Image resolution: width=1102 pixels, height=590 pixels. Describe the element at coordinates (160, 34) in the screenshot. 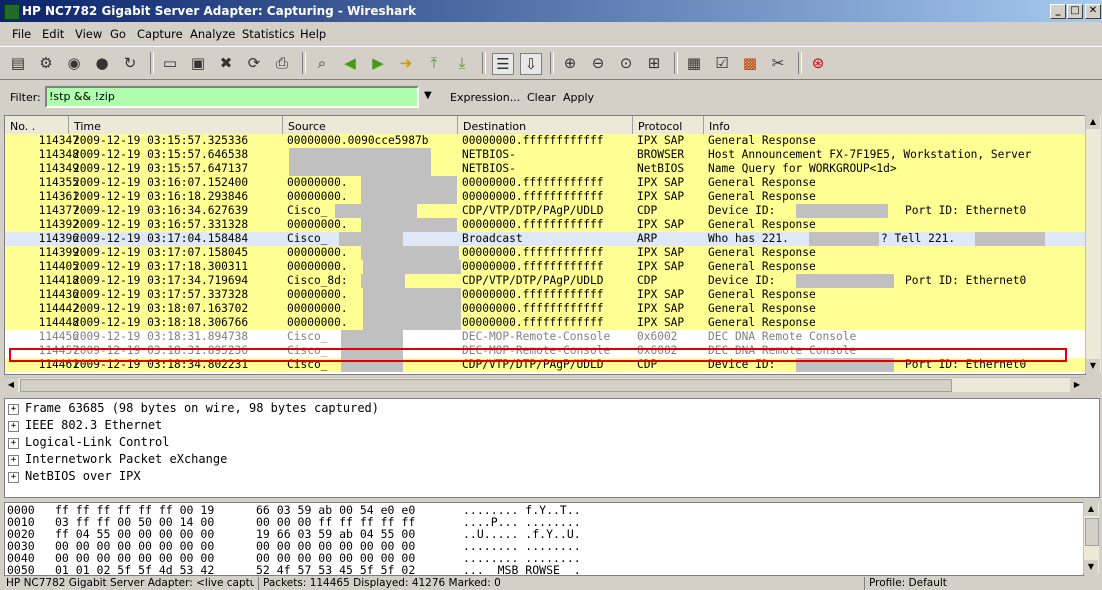

I see `menu-capture: Capture` at that location.